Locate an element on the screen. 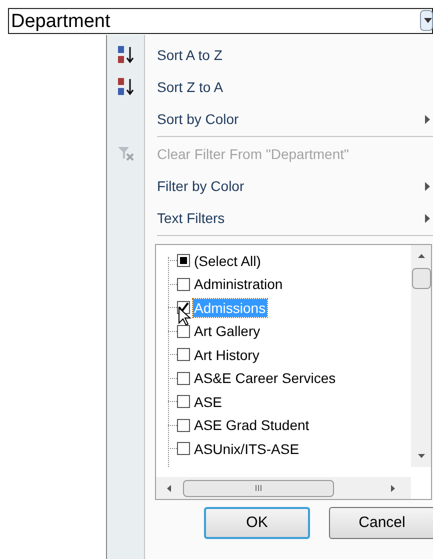 The width and height of the screenshot is (433, 559). menu-item: Sort A to Z is located at coordinates (270, 55).